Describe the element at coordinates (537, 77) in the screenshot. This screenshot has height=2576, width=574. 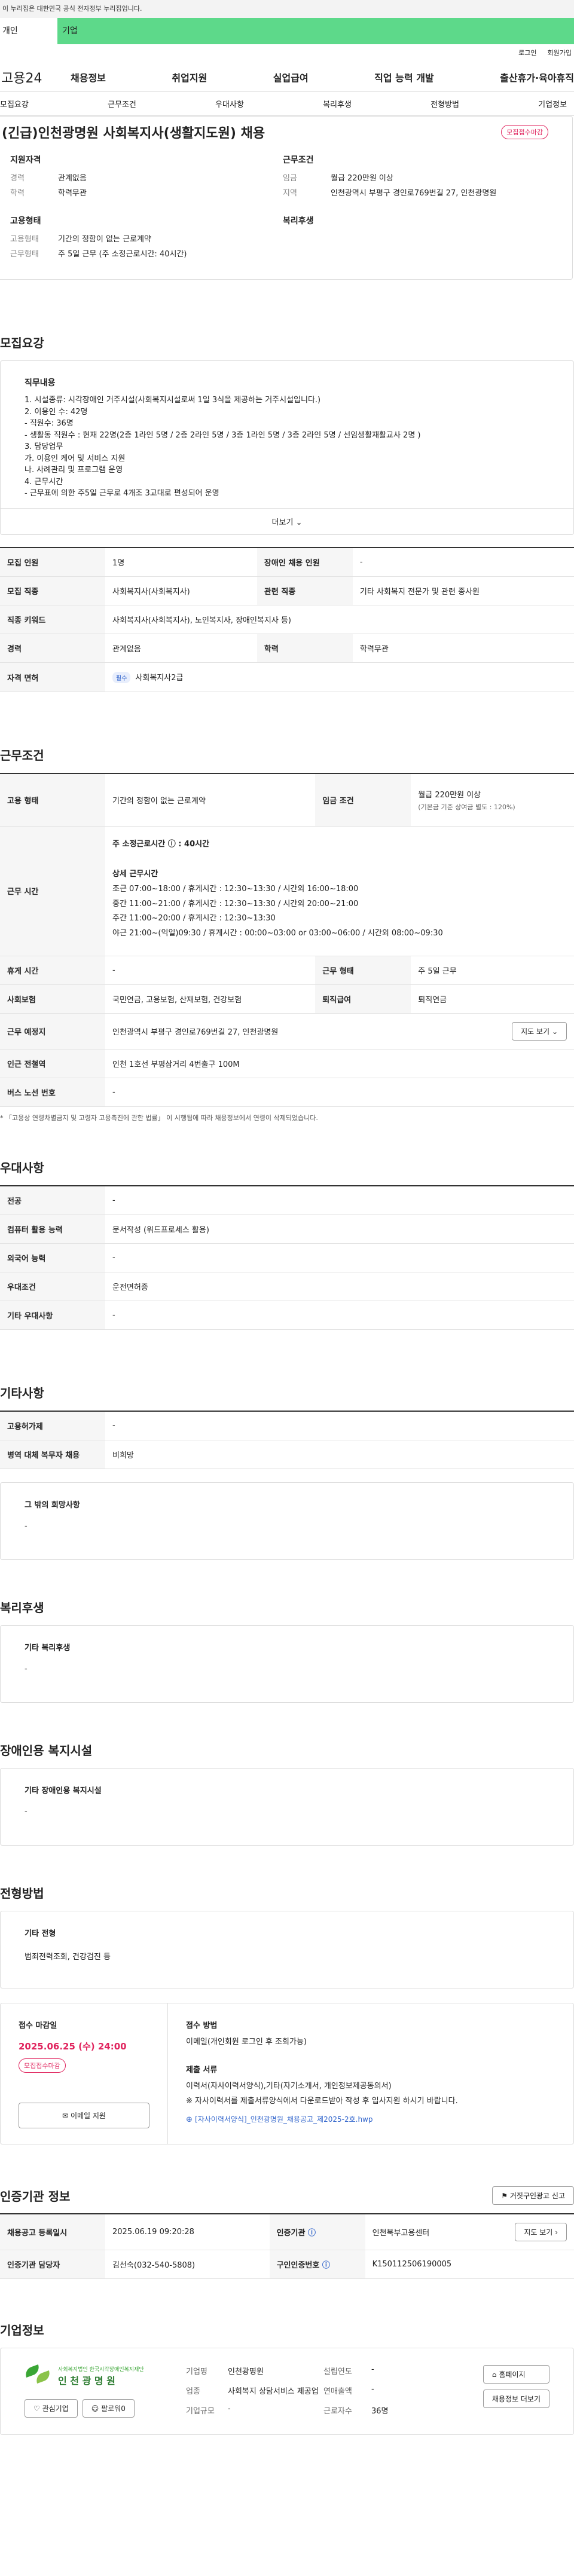
I see `menu-item: 출산휴가·육아휴직` at that location.